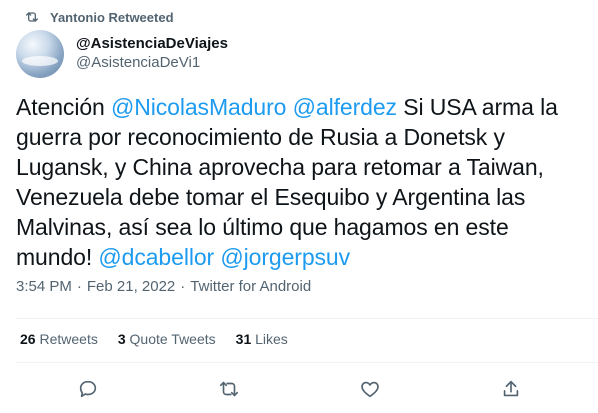 The width and height of the screenshot is (598, 413). I want to click on retweet-header: Yantonio Retweeted, so click(99, 17).